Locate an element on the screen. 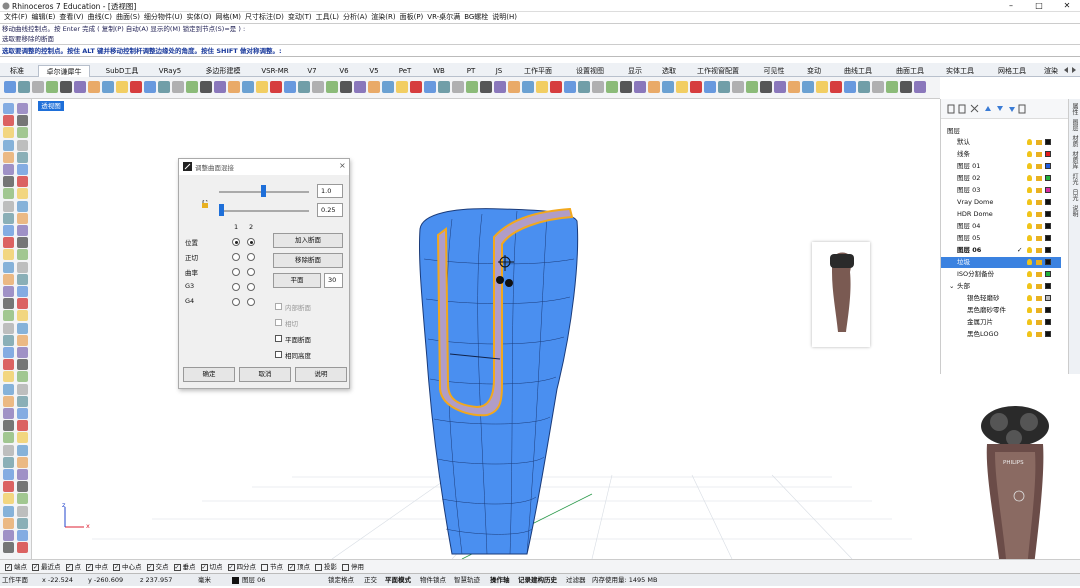  menu-item: 渲染(R) is located at coordinates (383, 17).